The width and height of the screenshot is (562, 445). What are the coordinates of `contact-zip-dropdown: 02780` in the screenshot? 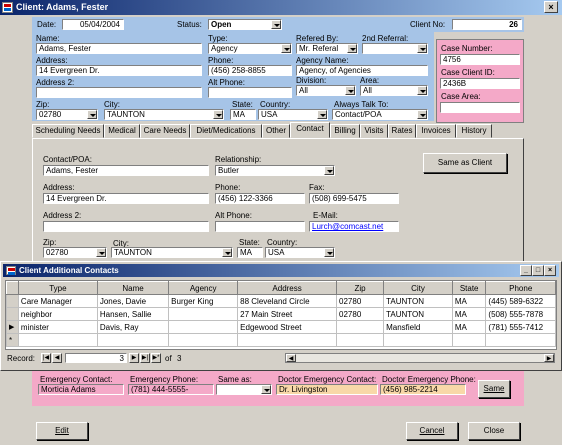 It's located at (75, 252).